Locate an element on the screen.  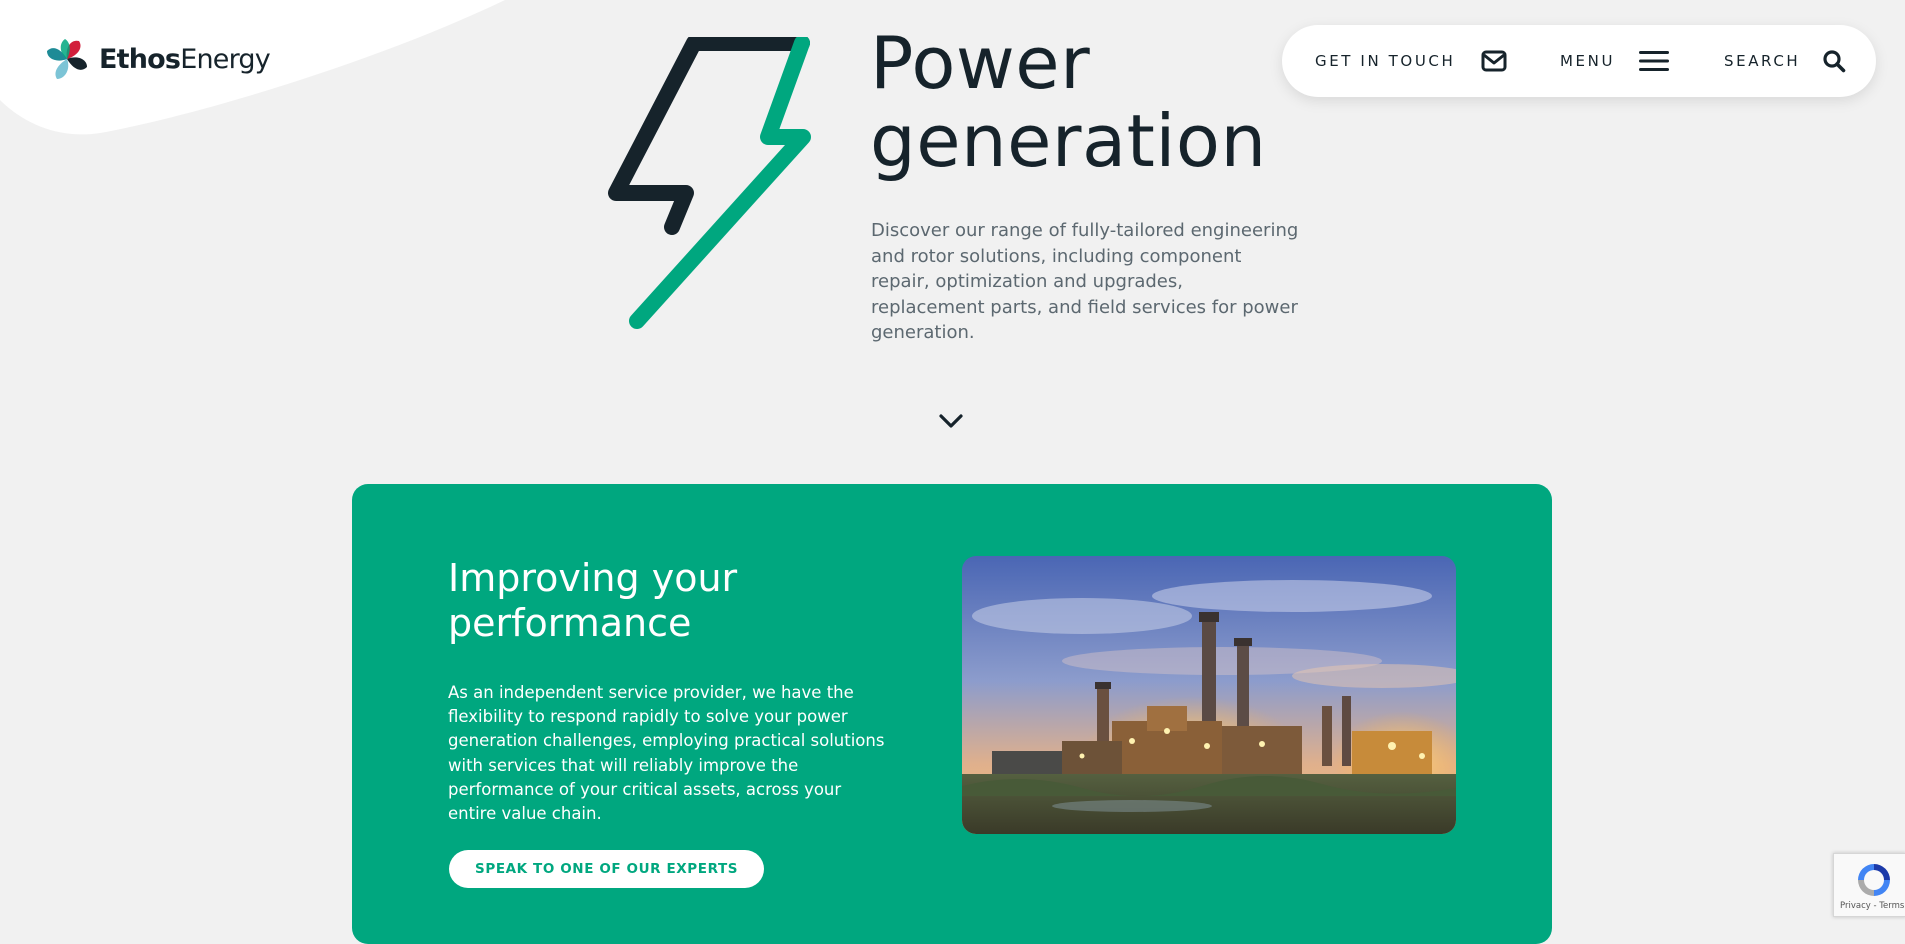
logo-wordmark-regular: Energy is located at coordinates (225, 59).